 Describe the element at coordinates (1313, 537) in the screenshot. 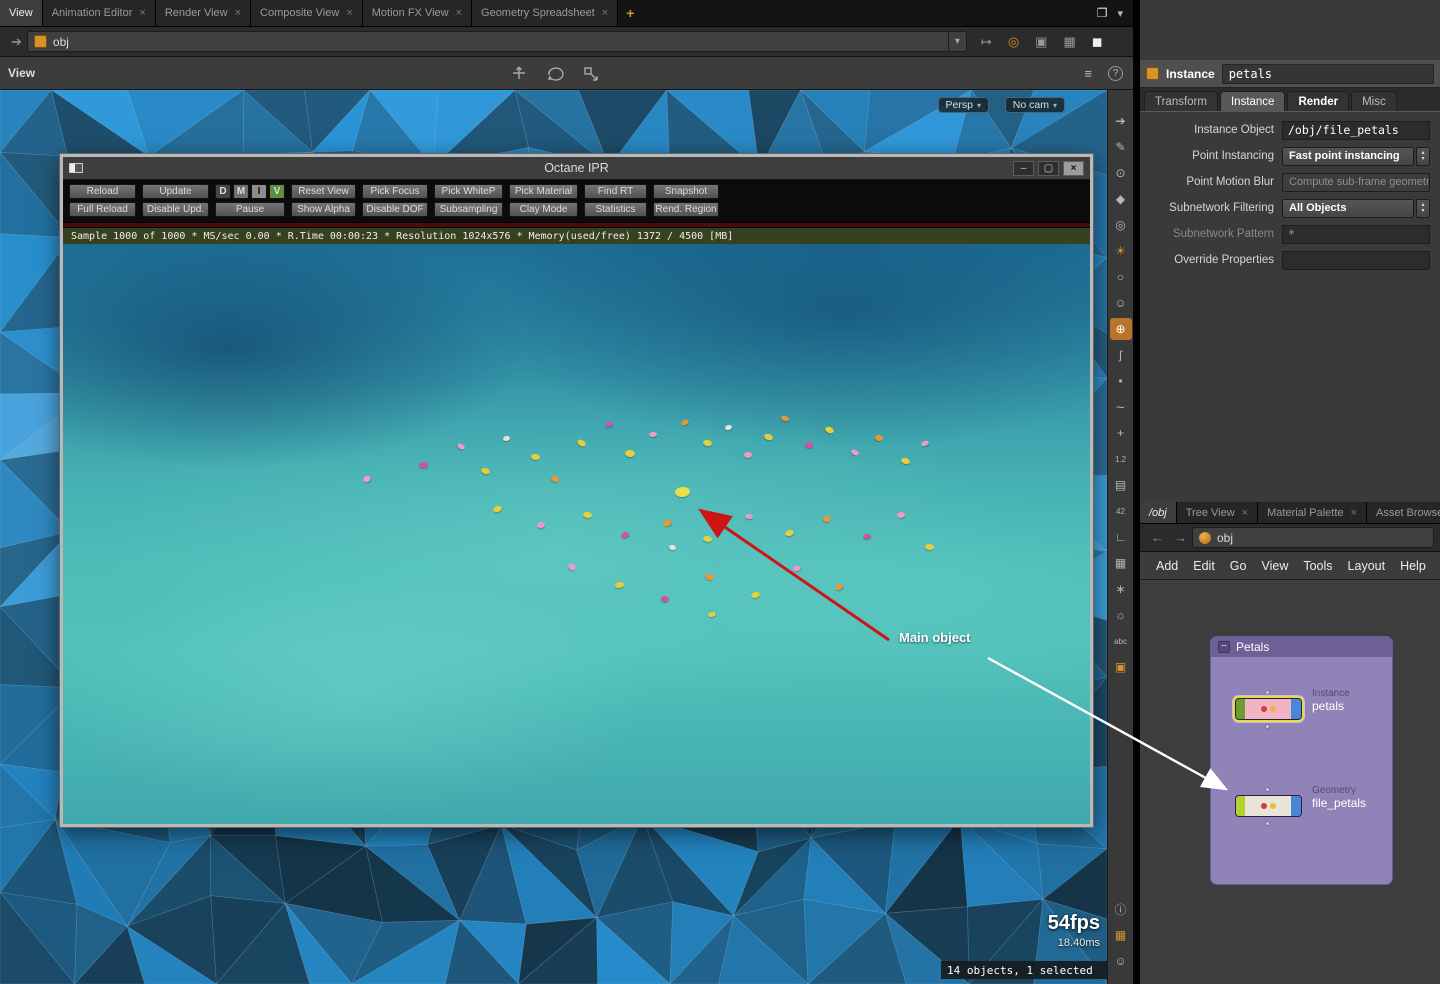

I see `path-field: obj` at that location.